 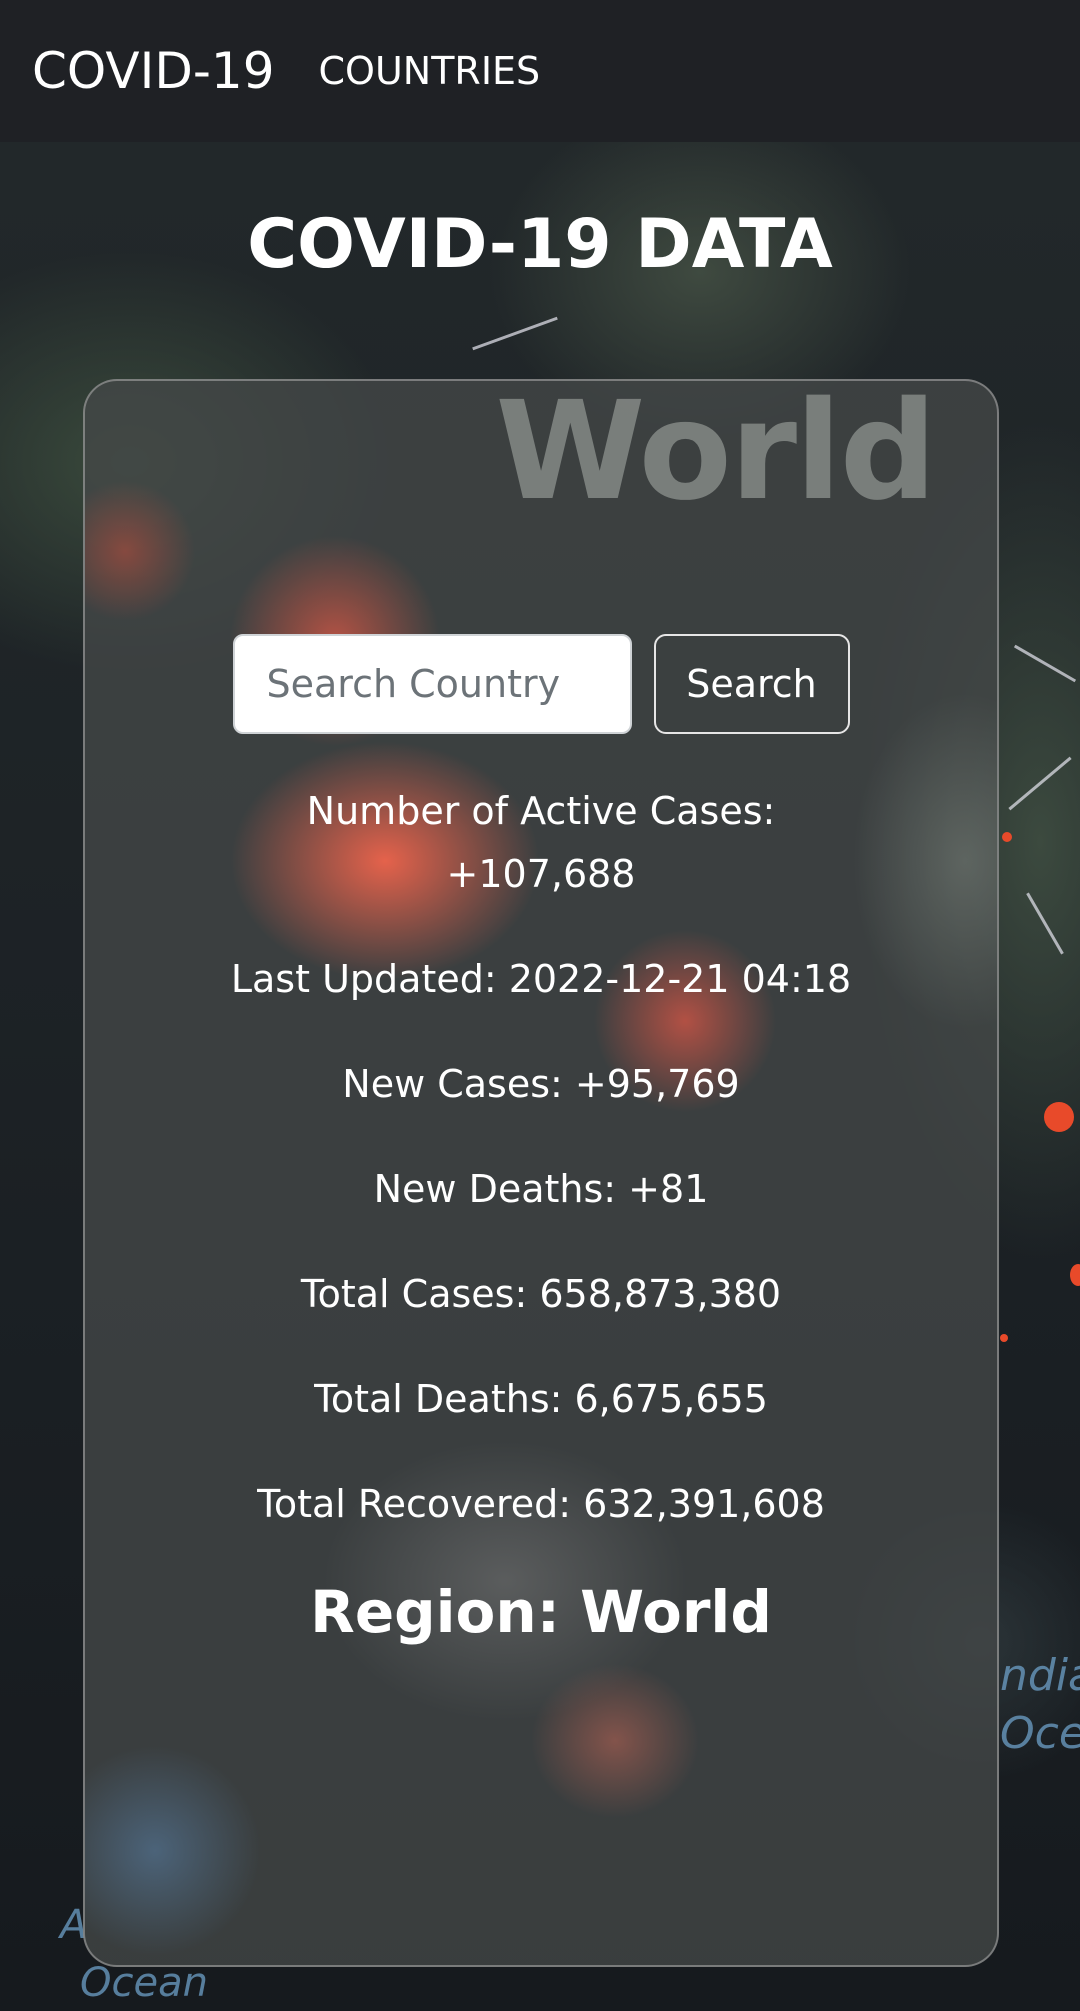 What do you see at coordinates (716, 455) in the screenshot?
I see `region-watermark: World` at bounding box center [716, 455].